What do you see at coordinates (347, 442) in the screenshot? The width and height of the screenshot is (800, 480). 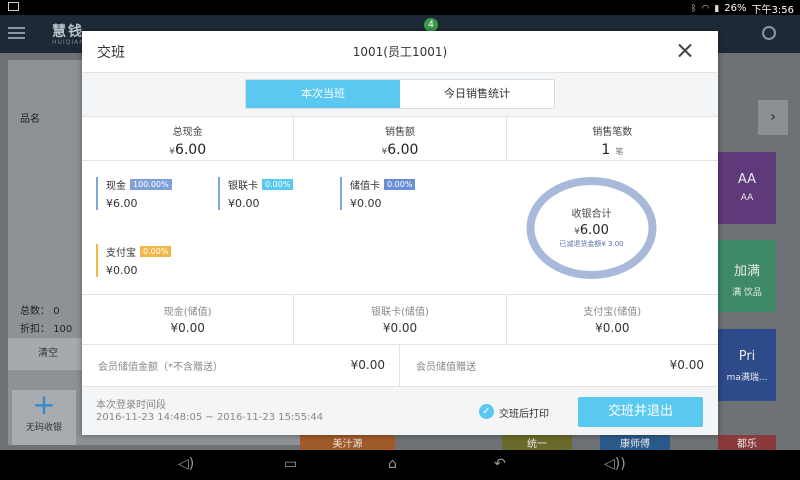 I see `product-tile: 美汁源` at bounding box center [347, 442].